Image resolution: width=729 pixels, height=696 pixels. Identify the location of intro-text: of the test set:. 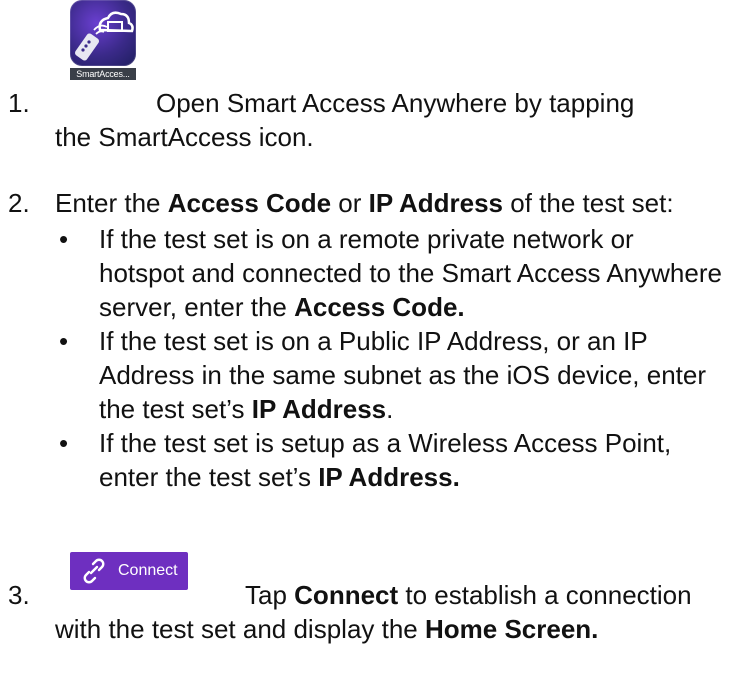
(588, 203).